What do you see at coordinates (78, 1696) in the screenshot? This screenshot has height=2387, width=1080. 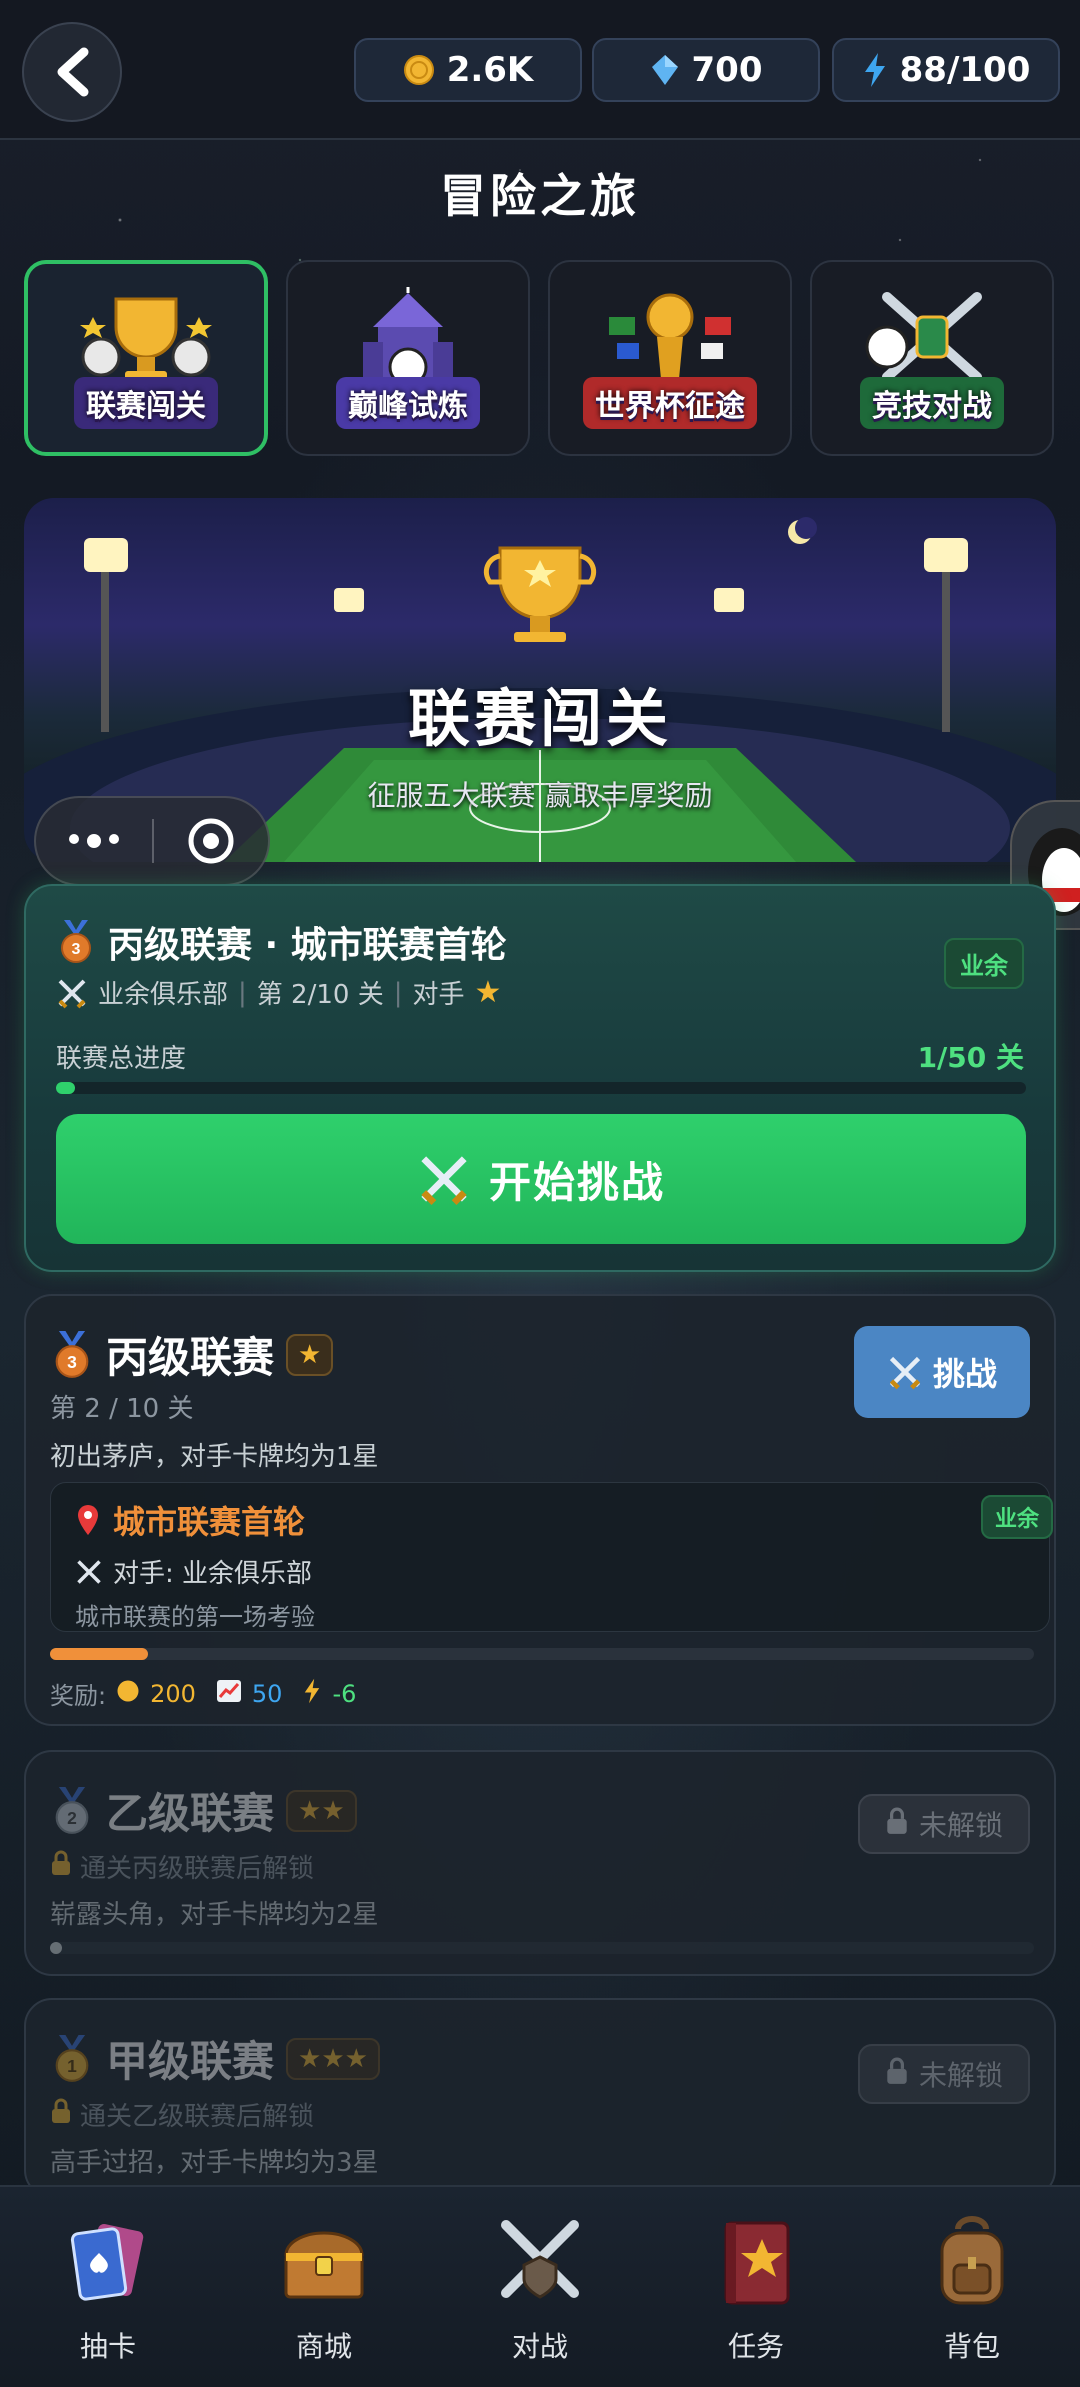 I see `rewards-label: 奖励:` at bounding box center [78, 1696].